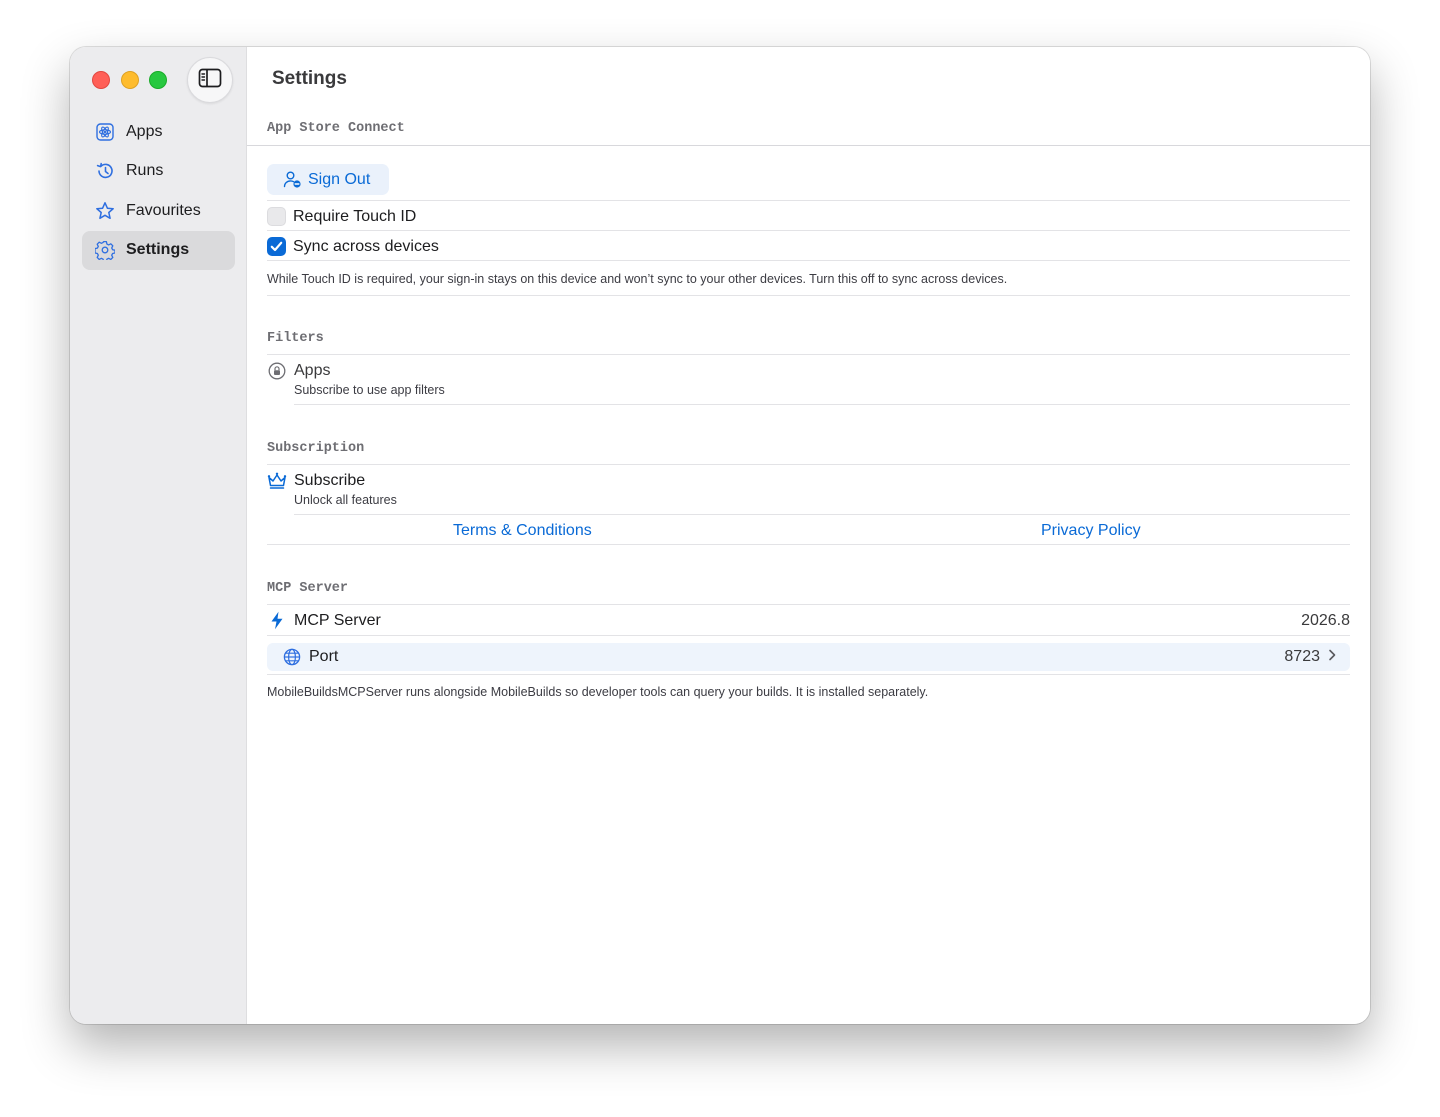 The width and height of the screenshot is (1440, 1117). Describe the element at coordinates (337, 620) in the screenshot. I see `mcp-server-label: MCP Server` at that location.